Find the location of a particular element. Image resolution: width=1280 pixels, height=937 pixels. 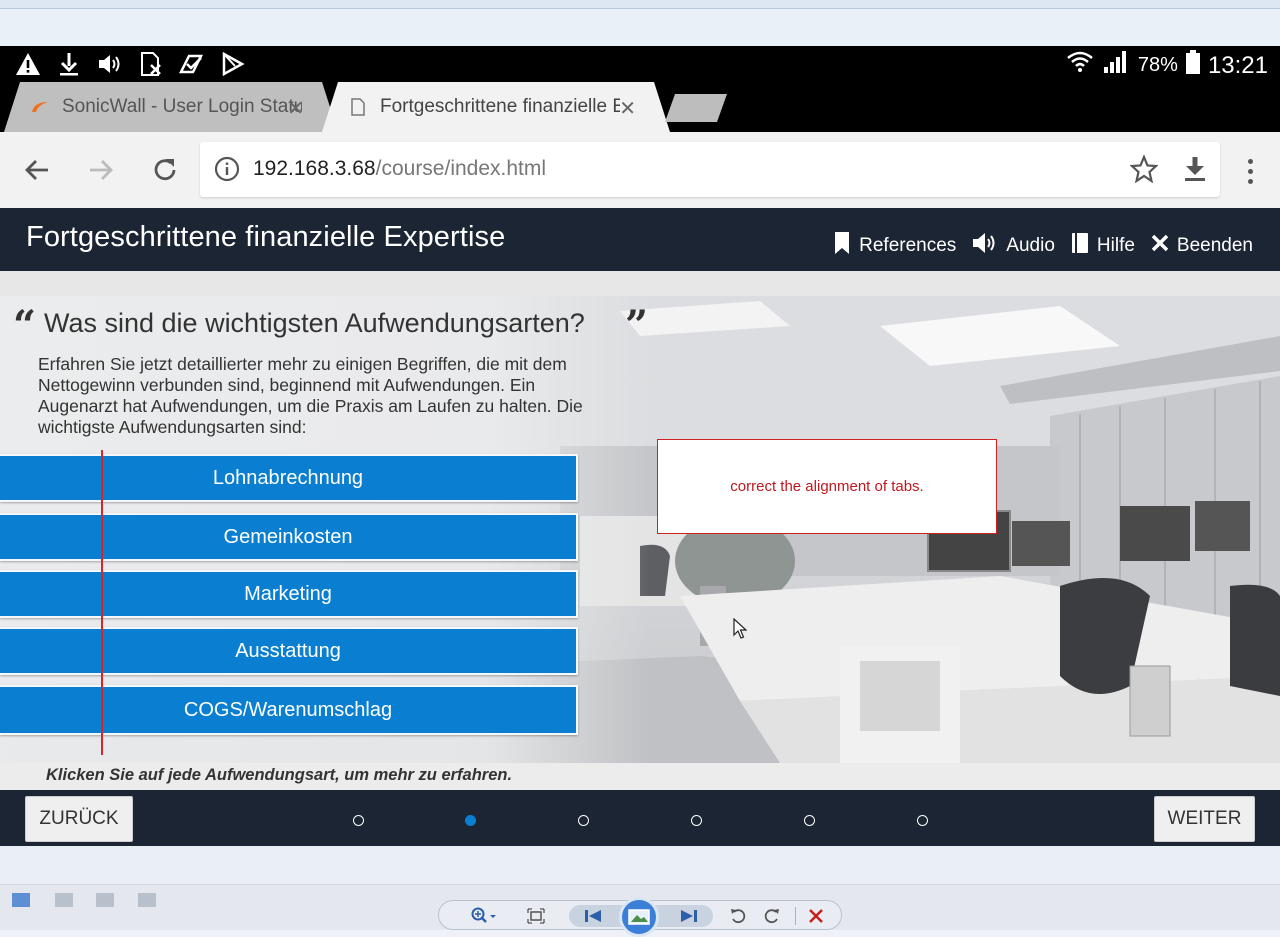

exit-label: Beenden is located at coordinates (1214, 245).